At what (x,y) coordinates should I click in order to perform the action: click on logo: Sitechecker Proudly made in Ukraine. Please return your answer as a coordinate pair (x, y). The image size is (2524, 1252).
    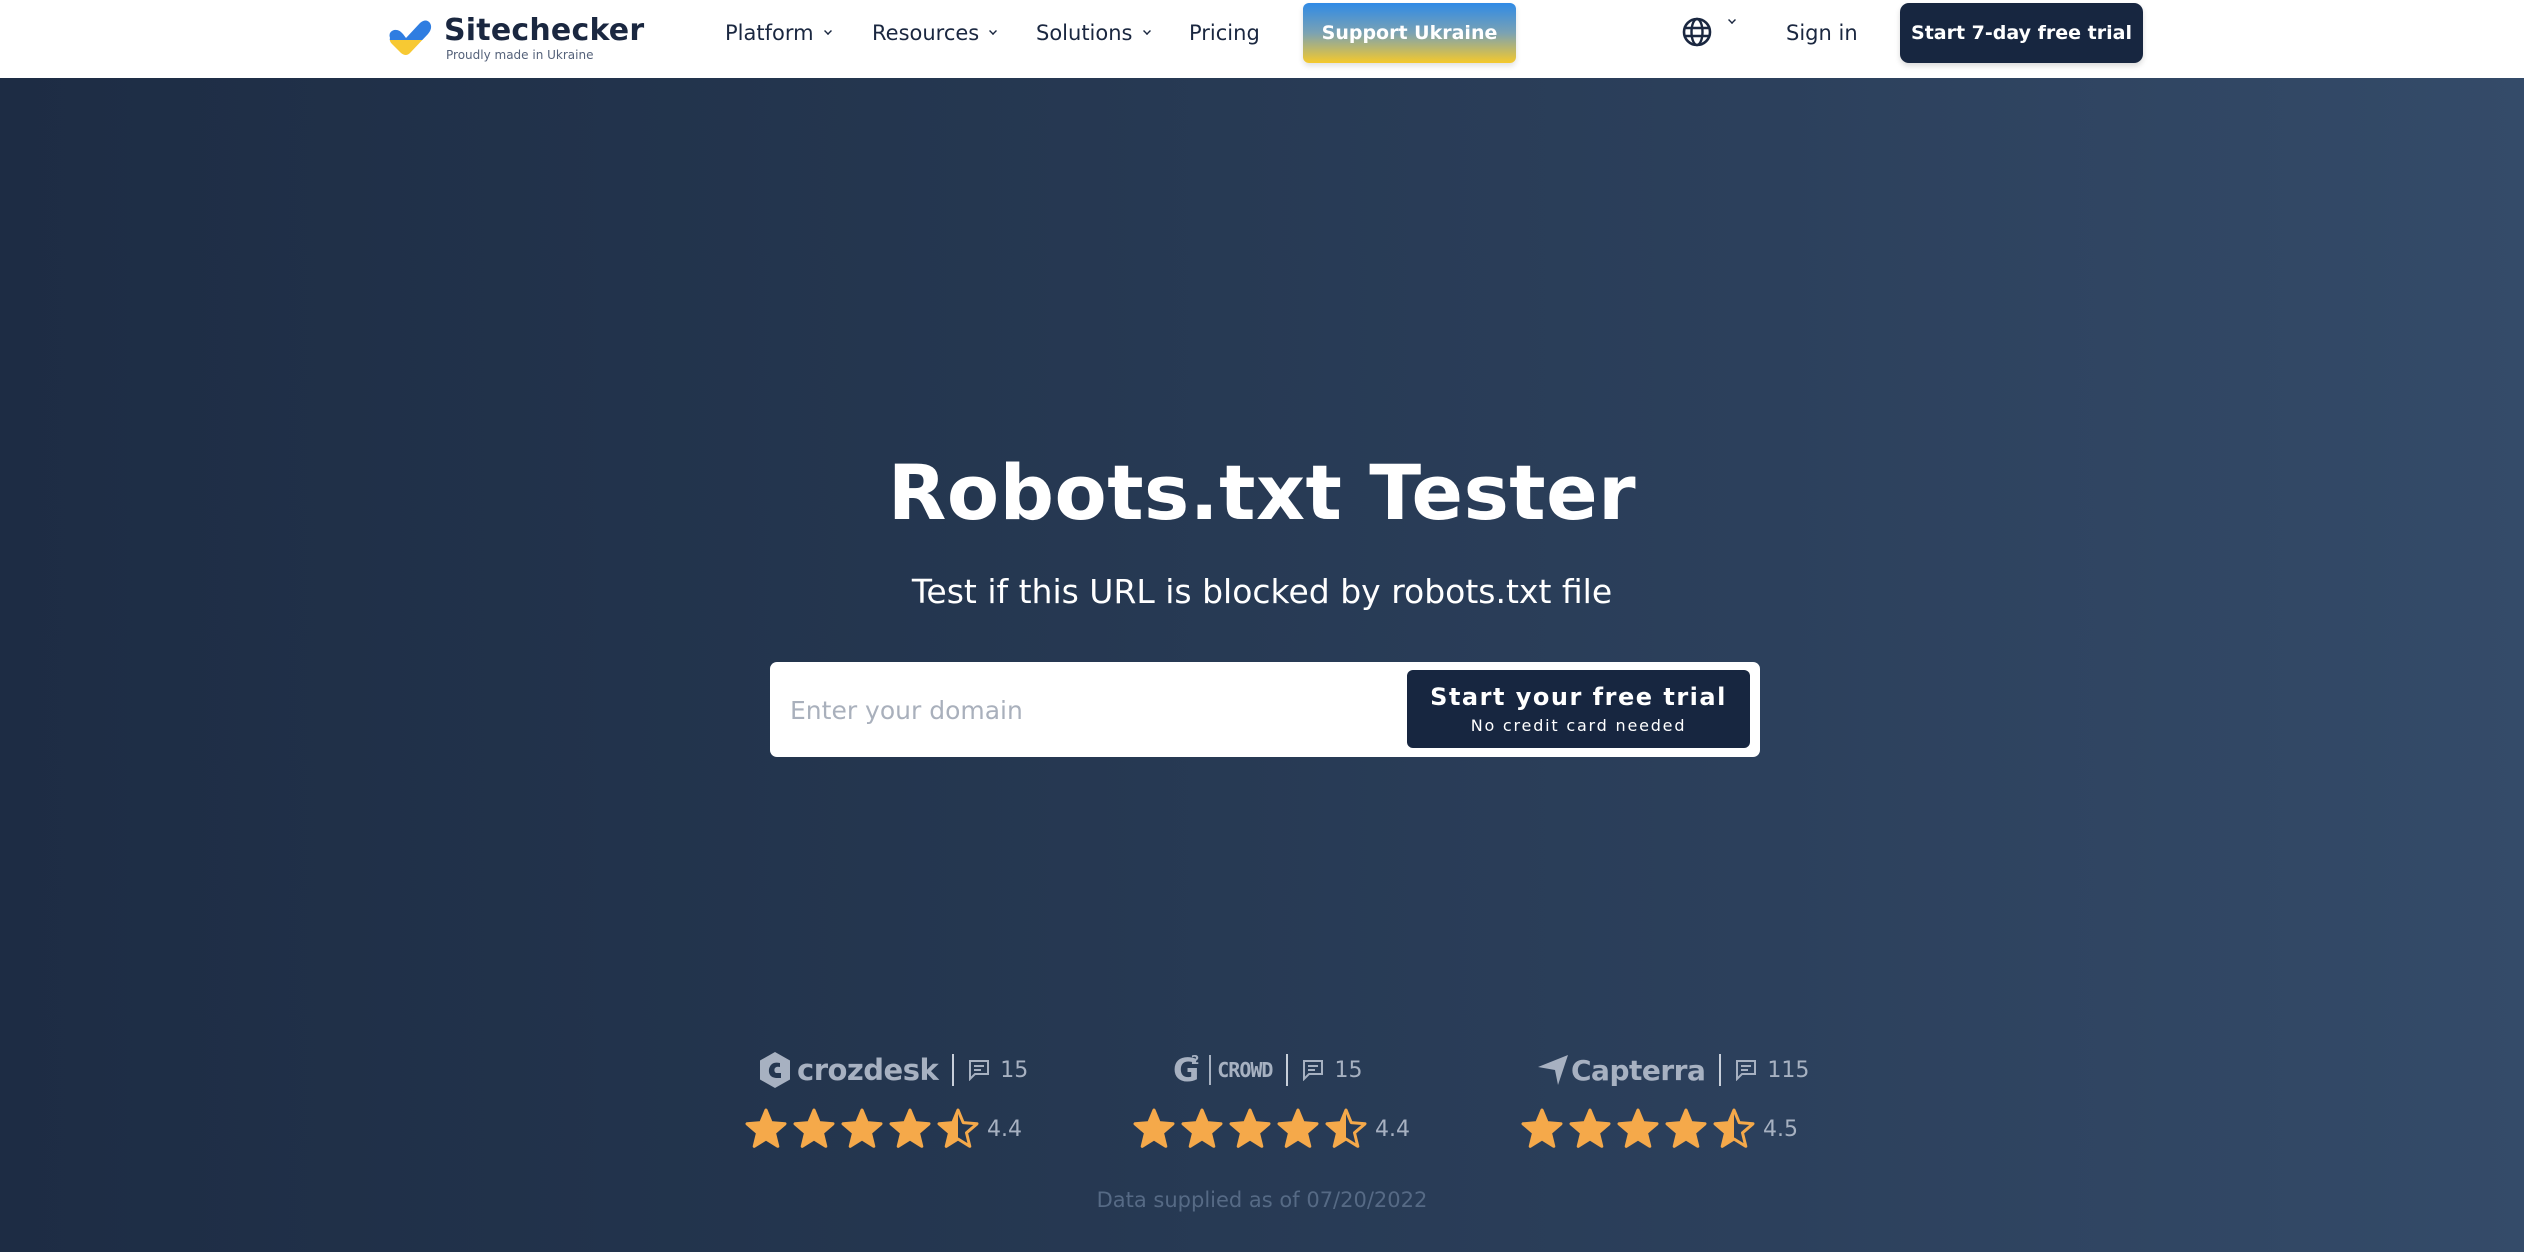
    Looking at the image, I should click on (515, 38).